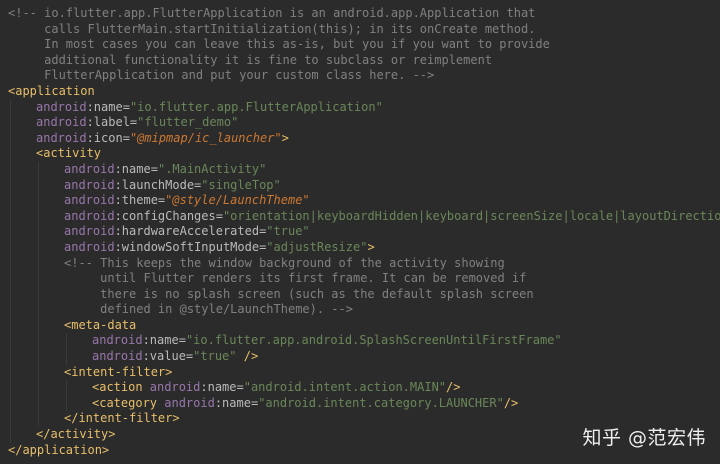 This screenshot has width=720, height=464. What do you see at coordinates (121, 387) in the screenshot?
I see `code-token-tag: <action` at bounding box center [121, 387].